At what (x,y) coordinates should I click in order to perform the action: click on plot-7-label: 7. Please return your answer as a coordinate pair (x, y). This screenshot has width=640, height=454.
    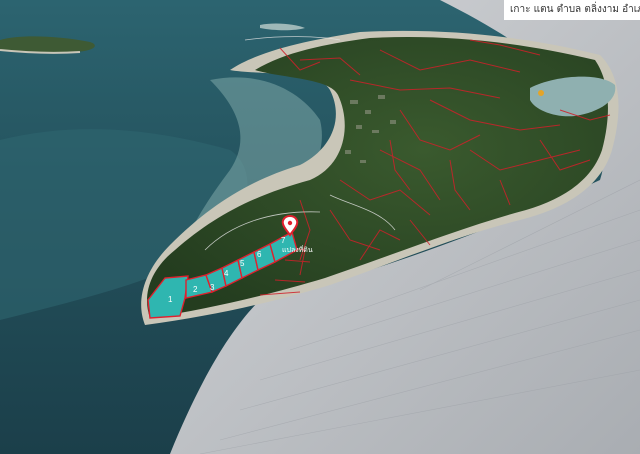
    Looking at the image, I should click on (283, 240).